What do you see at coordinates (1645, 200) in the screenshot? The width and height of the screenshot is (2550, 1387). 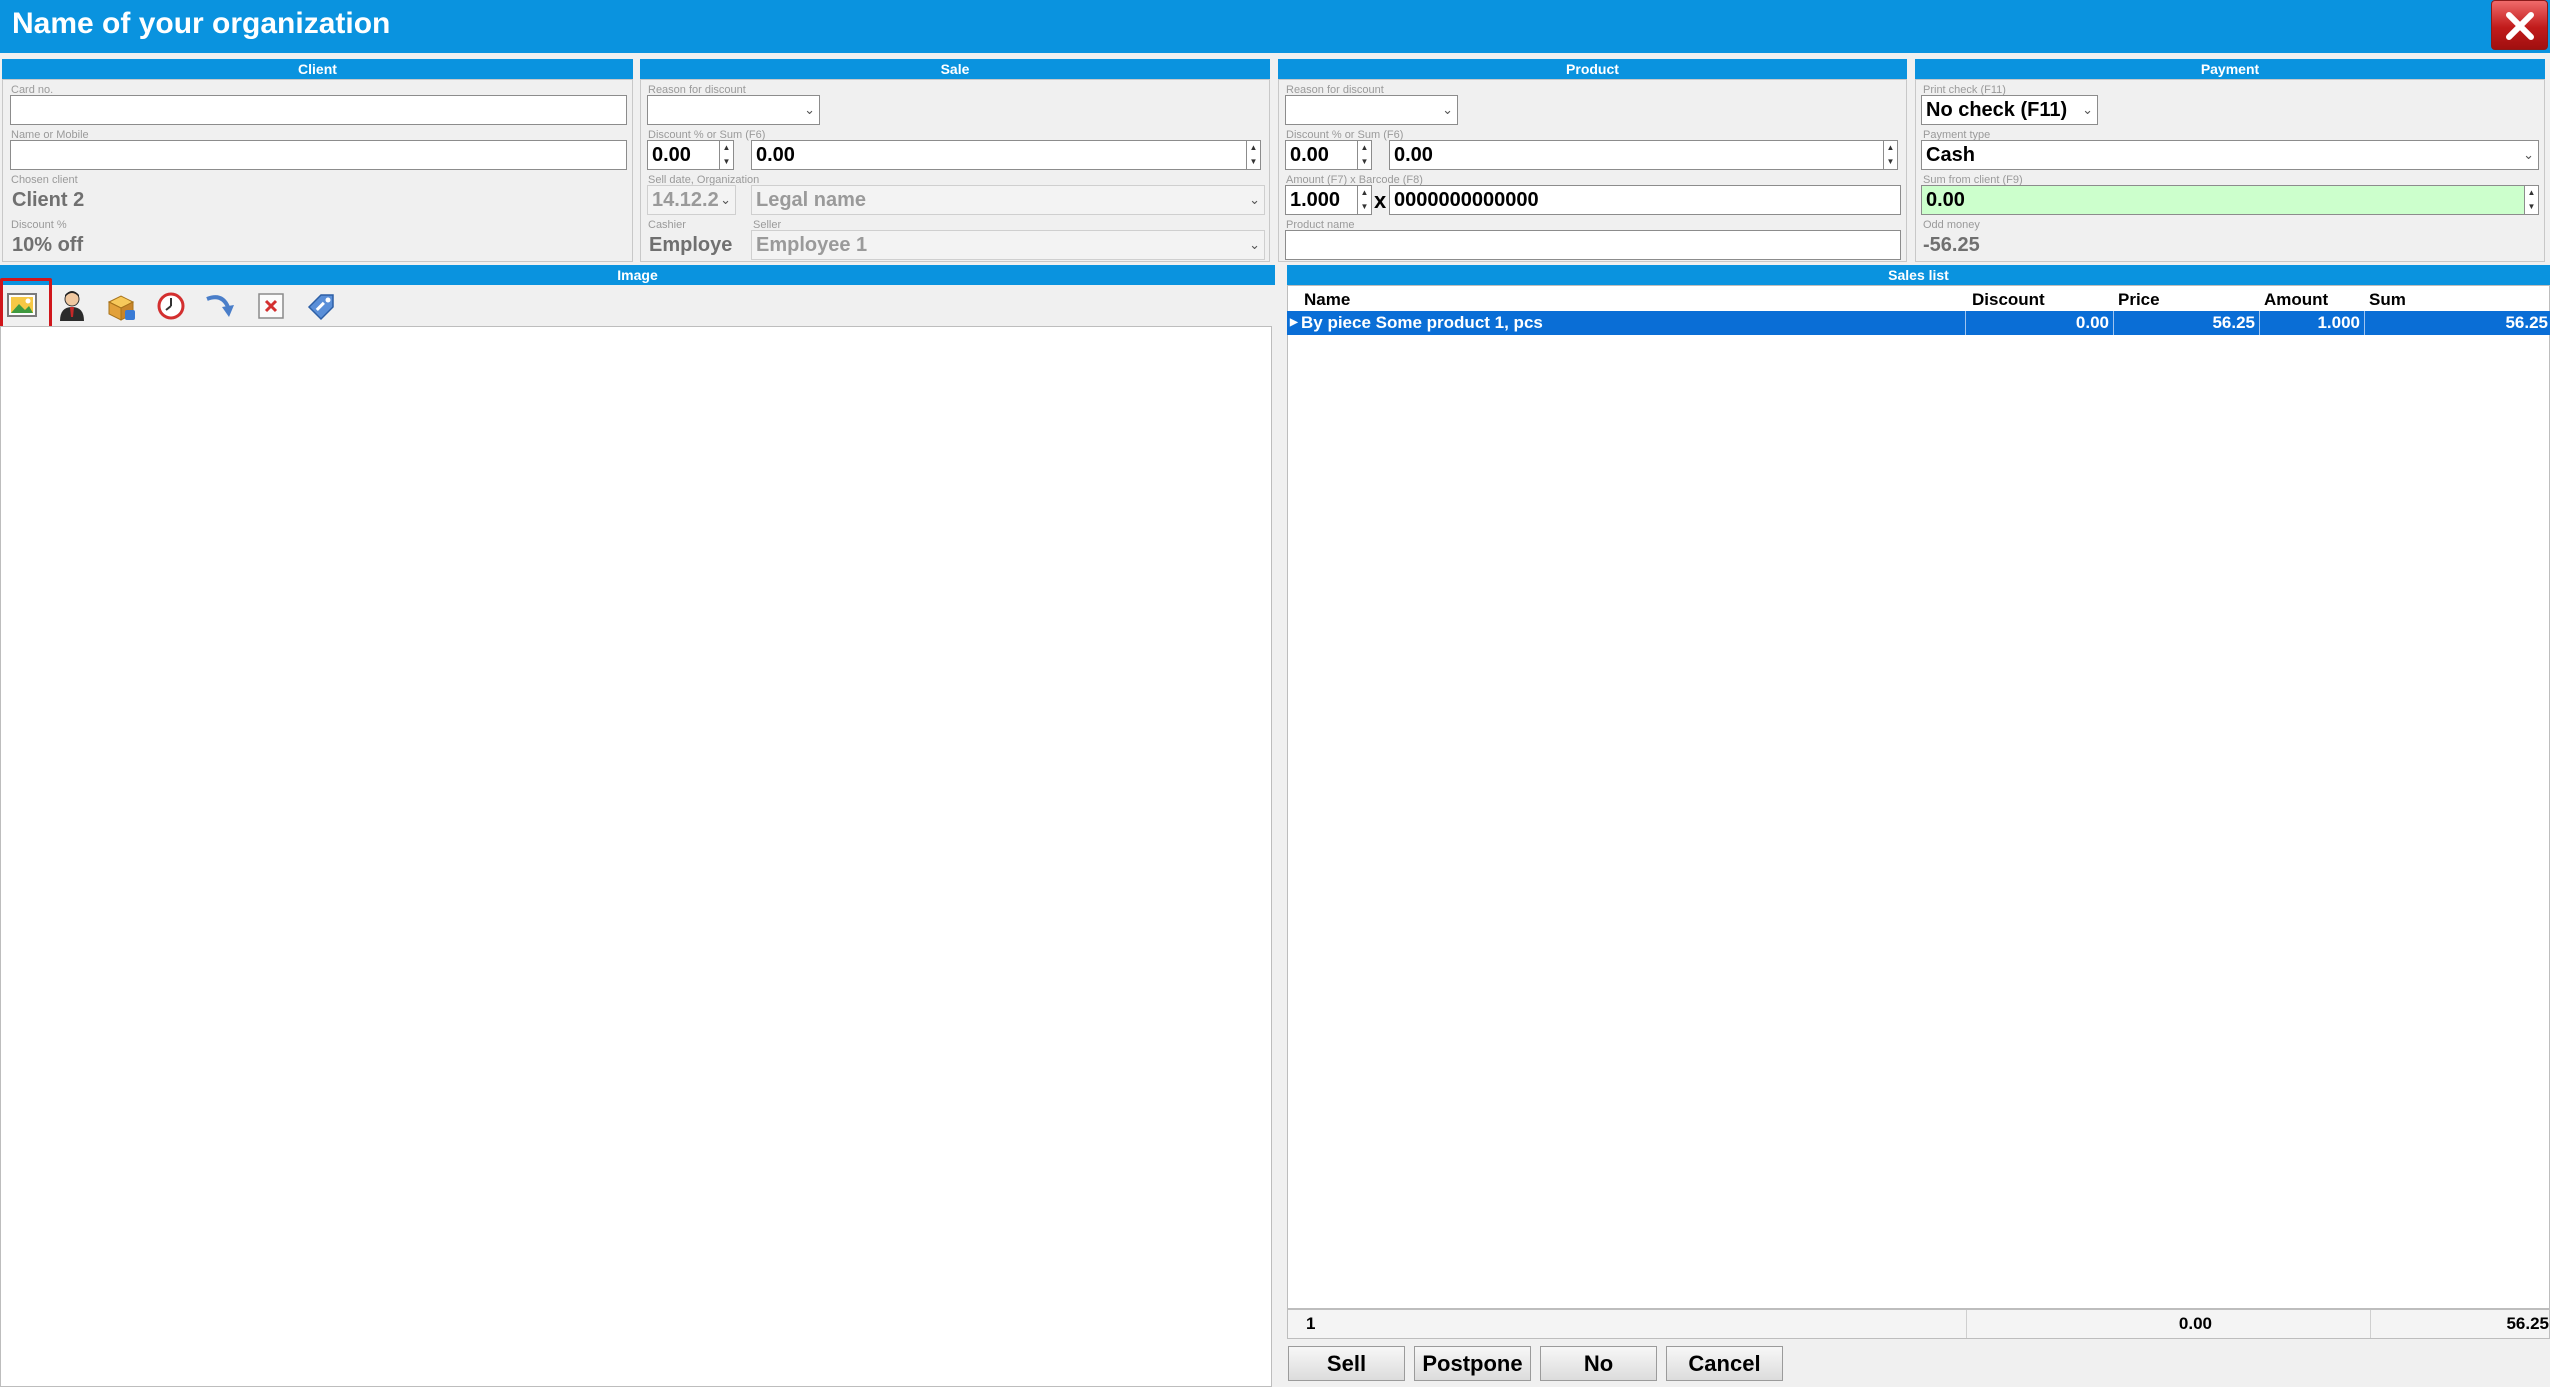 I see `barcode-input: 0000000000000` at bounding box center [1645, 200].